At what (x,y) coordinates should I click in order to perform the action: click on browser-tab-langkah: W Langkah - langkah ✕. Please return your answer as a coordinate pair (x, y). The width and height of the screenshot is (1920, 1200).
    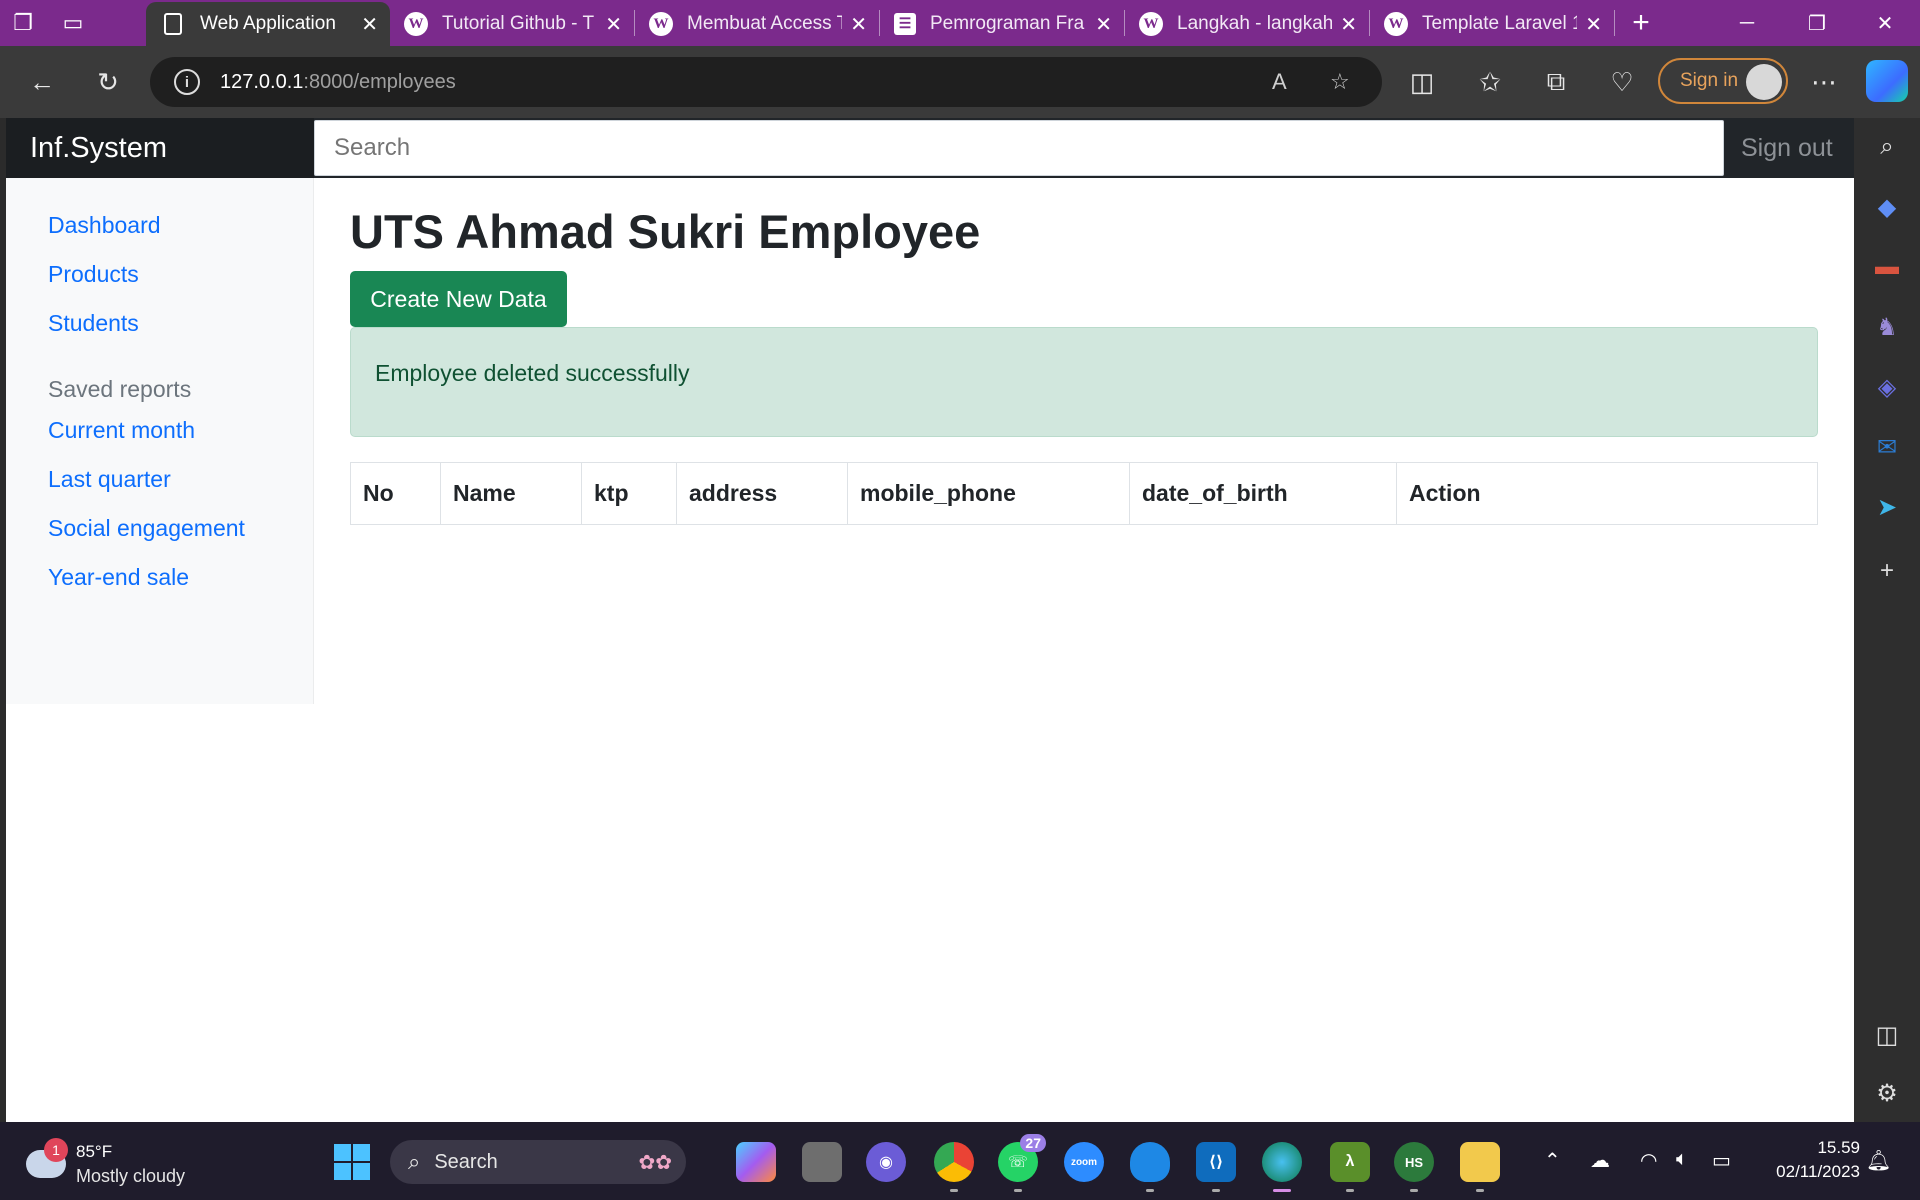
    Looking at the image, I should click on (1247, 24).